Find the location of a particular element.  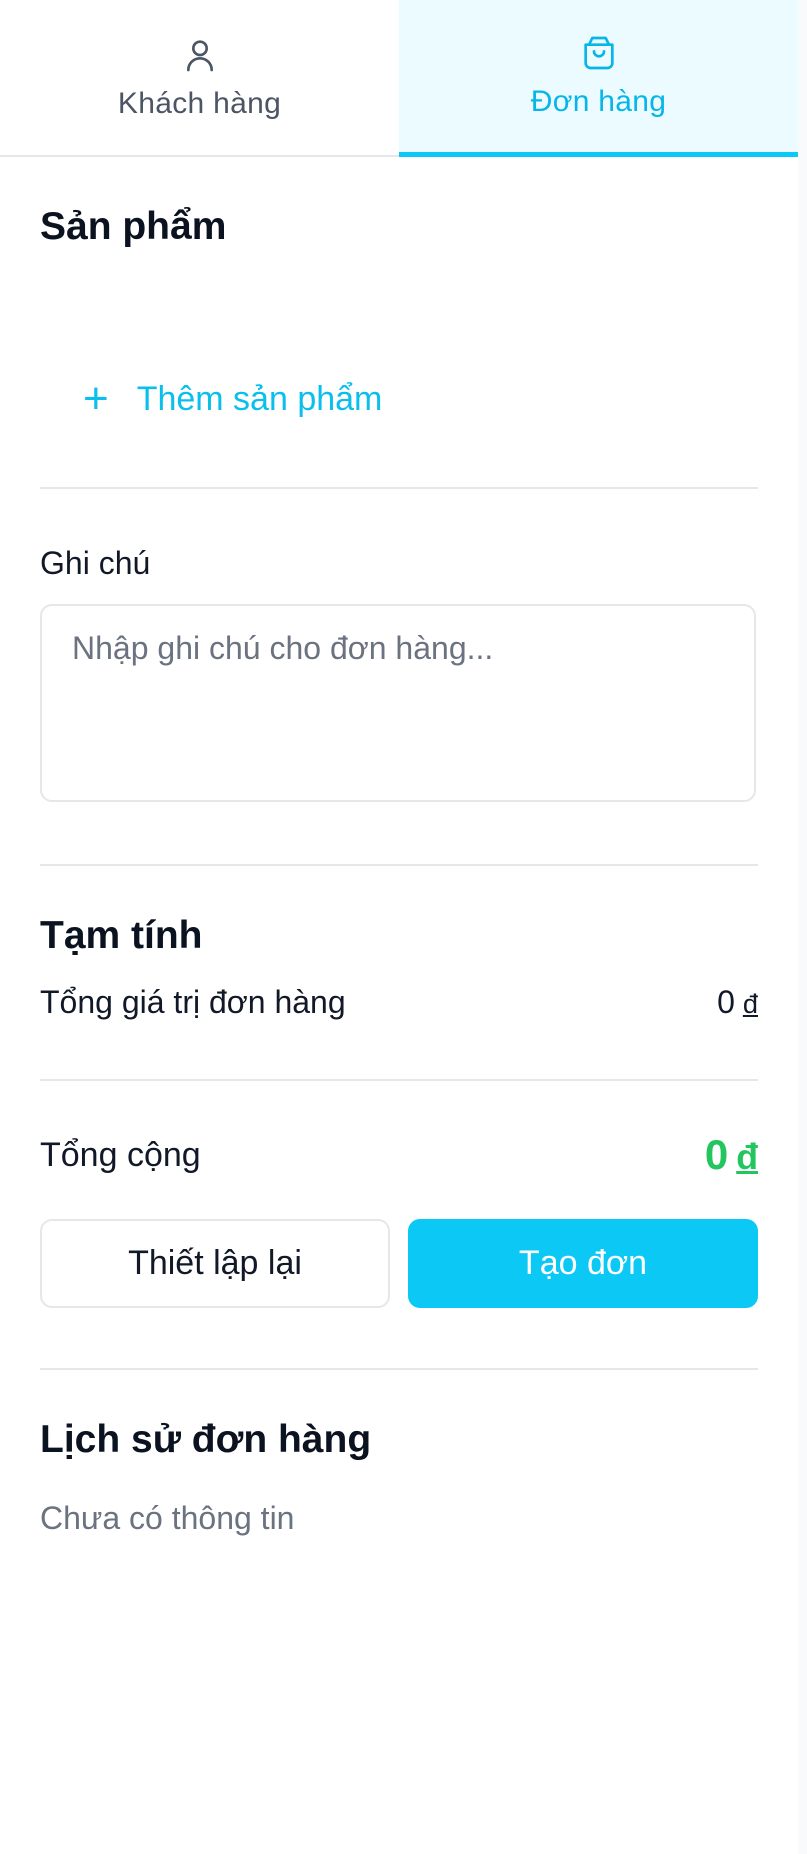

action-buttons: Thiết lập lại Tạo đơn is located at coordinates (399, 1263).